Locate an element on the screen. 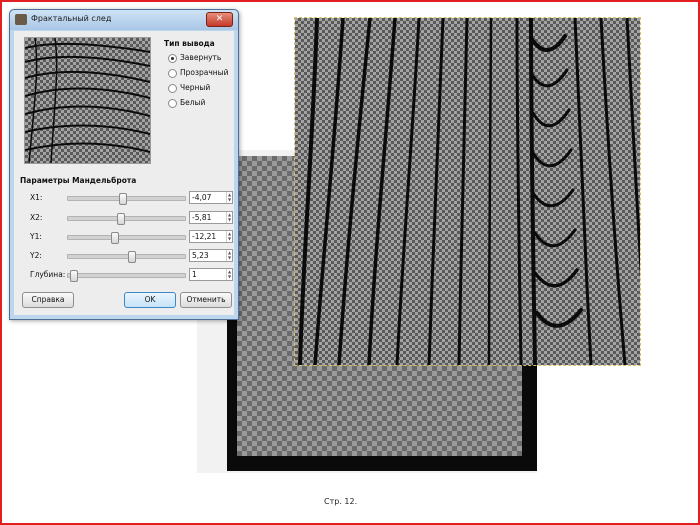 Image resolution: width=700 pixels, height=525 pixels. radio-white-indicator is located at coordinates (172, 103).